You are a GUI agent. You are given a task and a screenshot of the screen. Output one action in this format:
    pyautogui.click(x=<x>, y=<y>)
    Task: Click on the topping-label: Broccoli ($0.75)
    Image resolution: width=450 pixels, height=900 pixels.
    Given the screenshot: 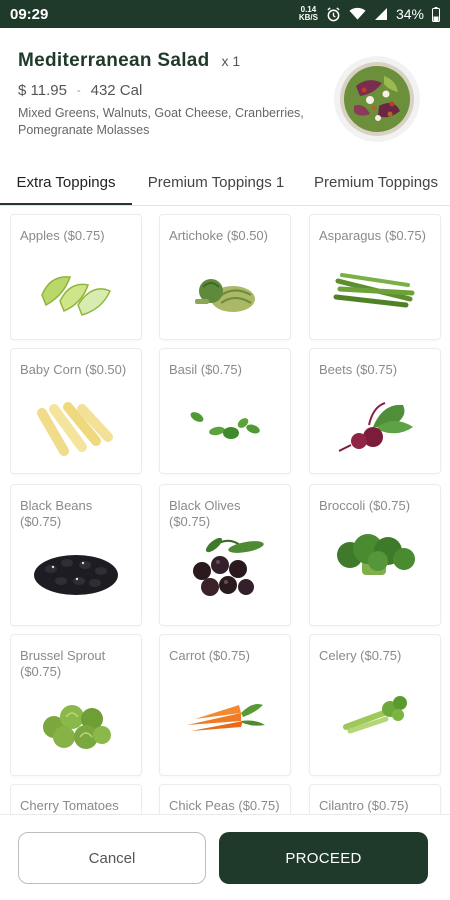 What is the action you would take?
    pyautogui.click(x=365, y=505)
    